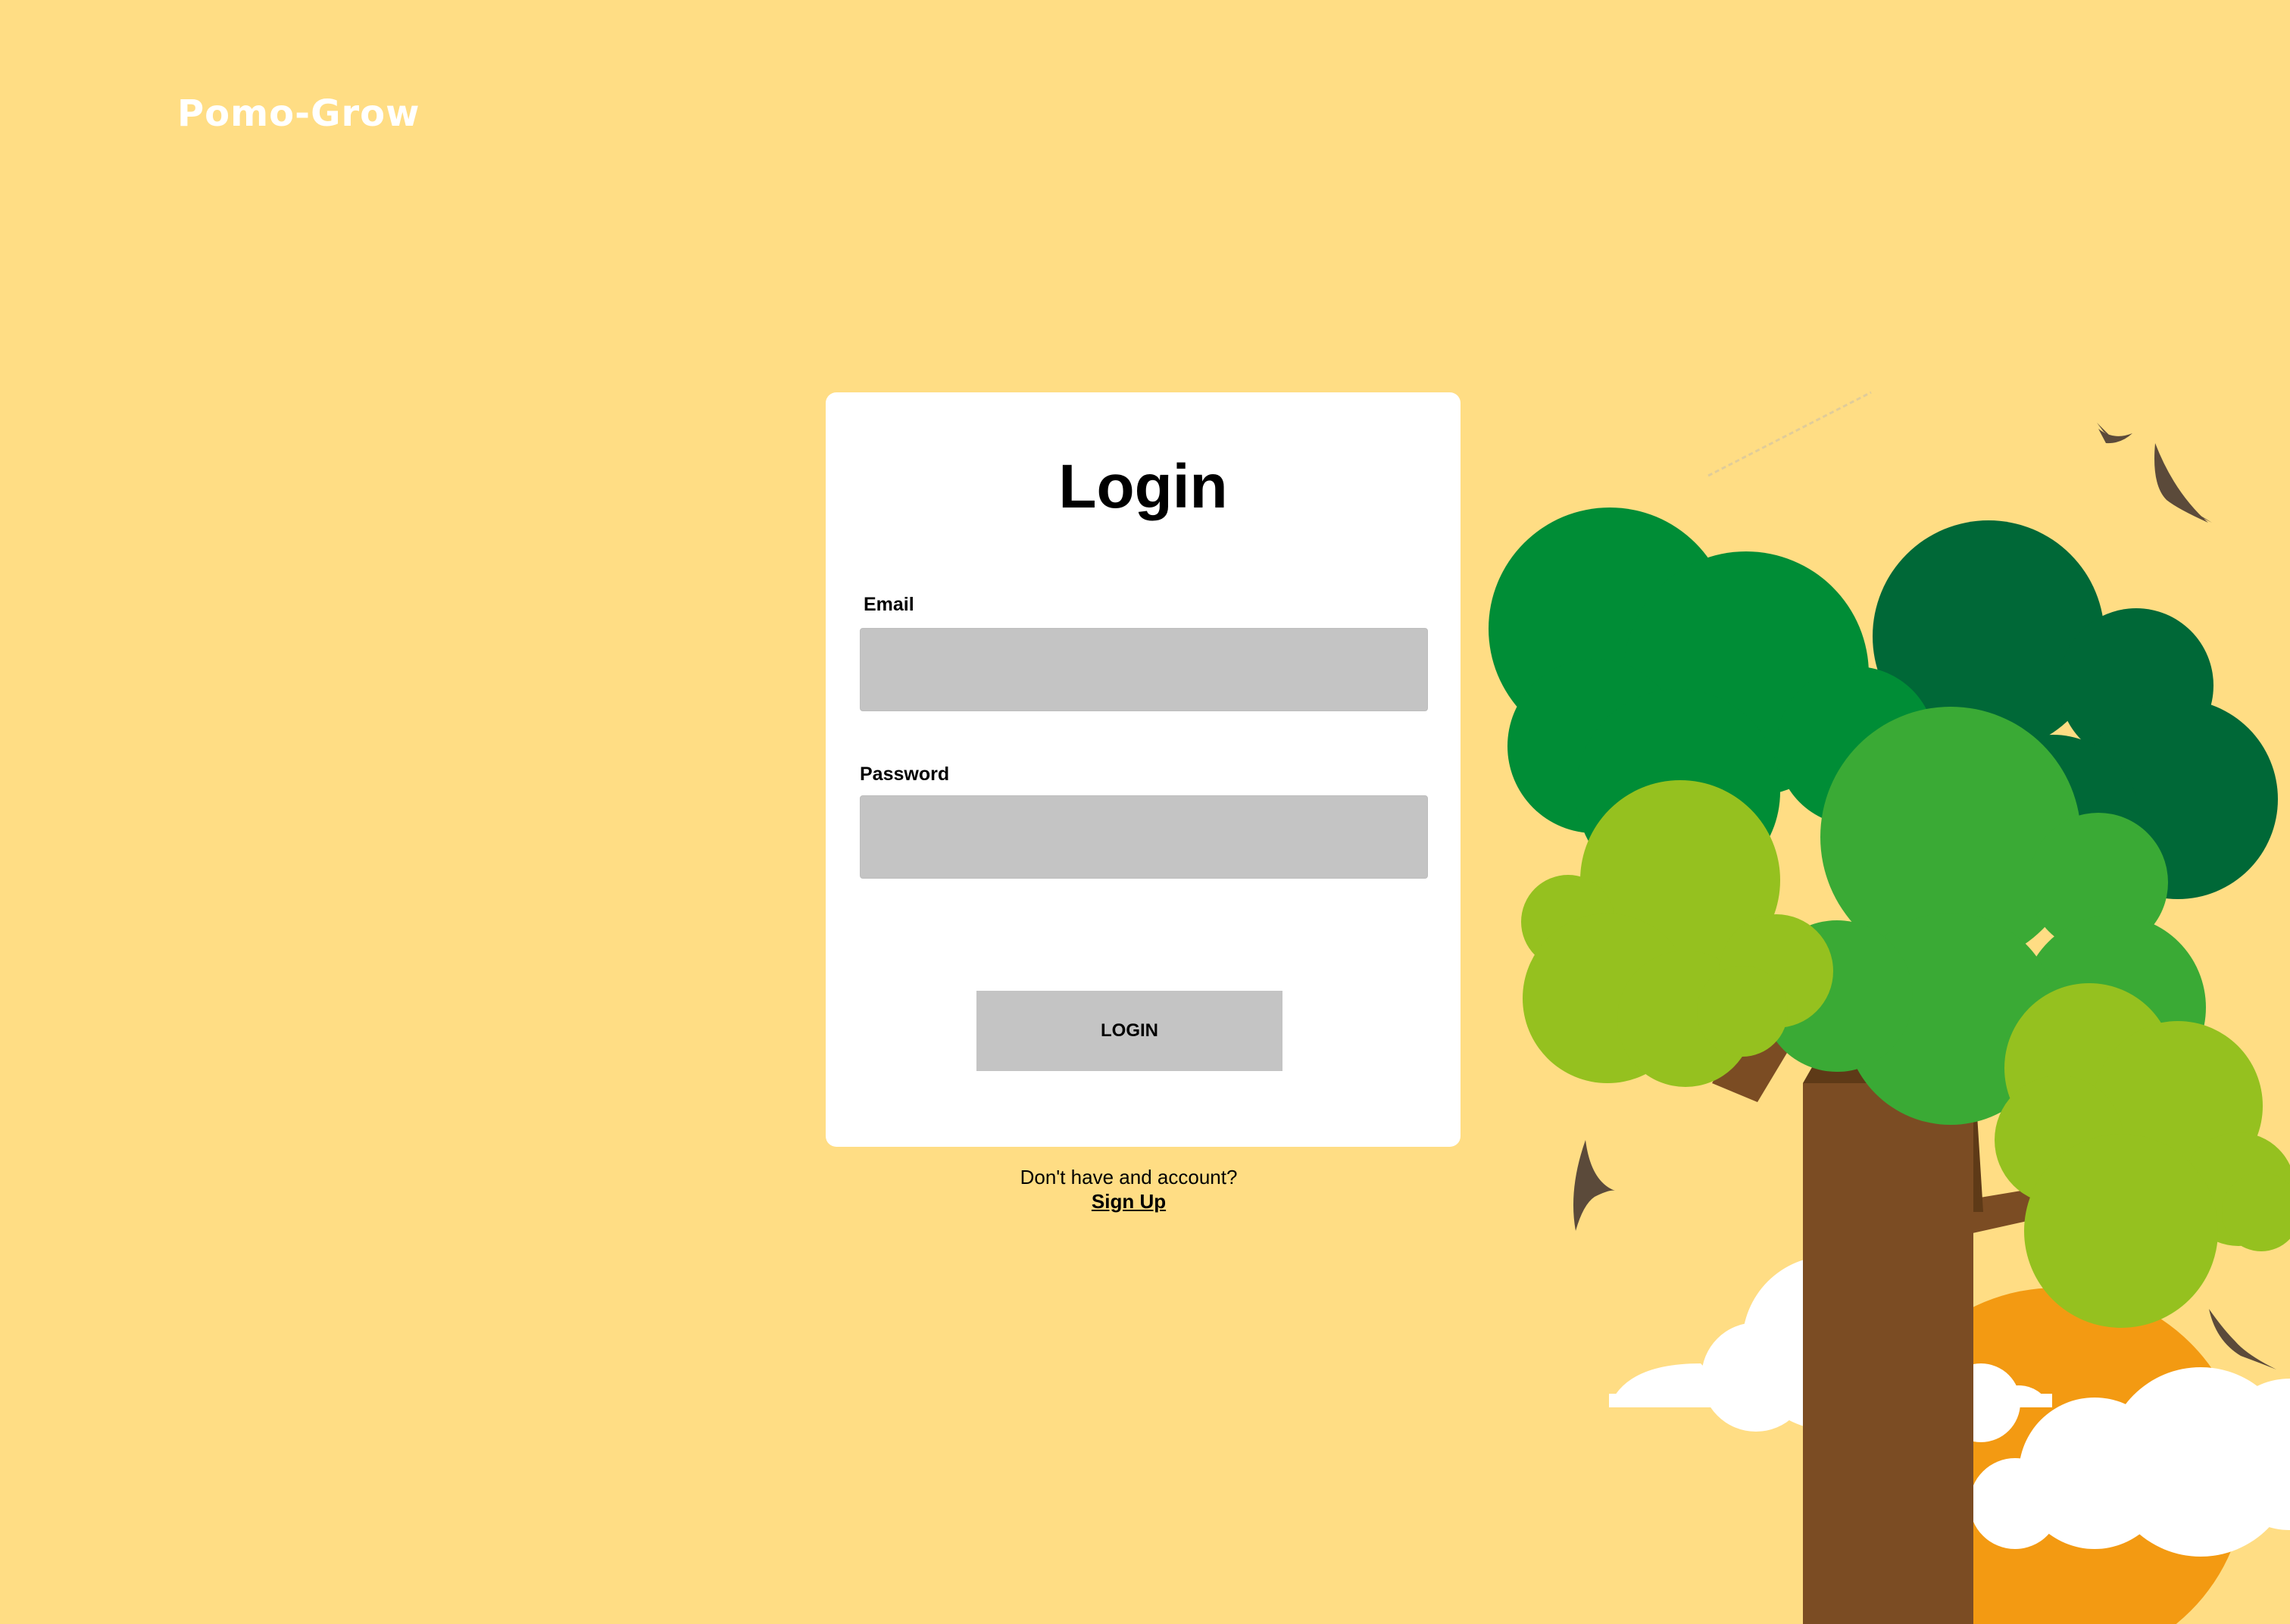 This screenshot has height=1624, width=2290. Describe the element at coordinates (1129, 1031) in the screenshot. I see `login-button: LOGIN` at that location.